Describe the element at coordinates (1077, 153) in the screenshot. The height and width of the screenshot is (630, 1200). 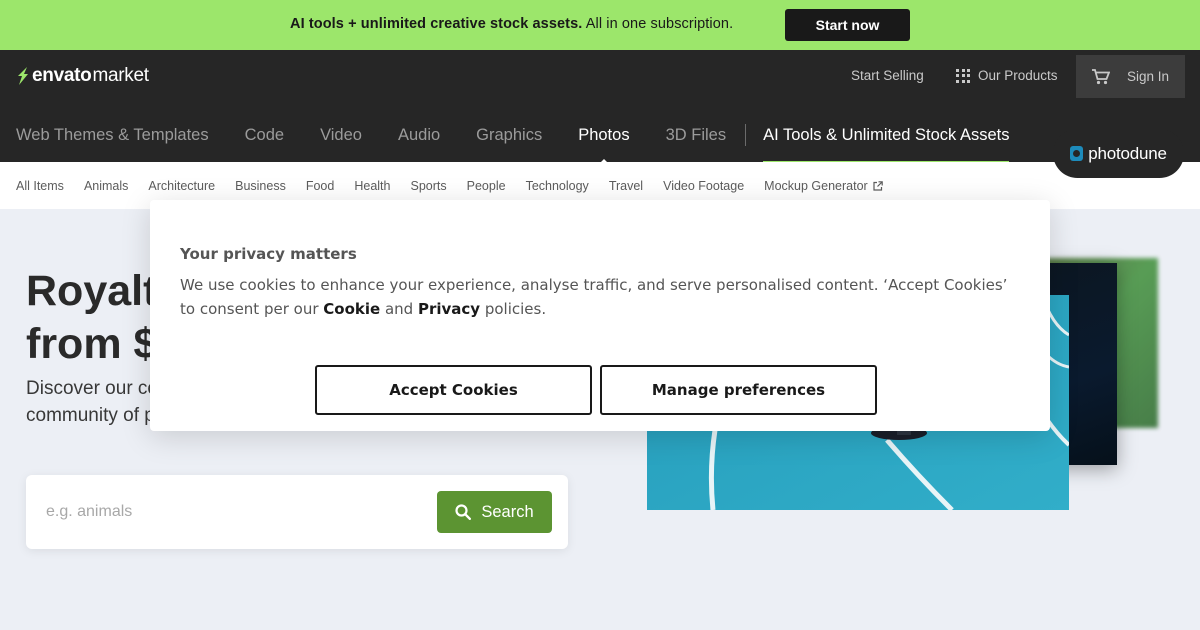
I see `photodune-icon` at that location.